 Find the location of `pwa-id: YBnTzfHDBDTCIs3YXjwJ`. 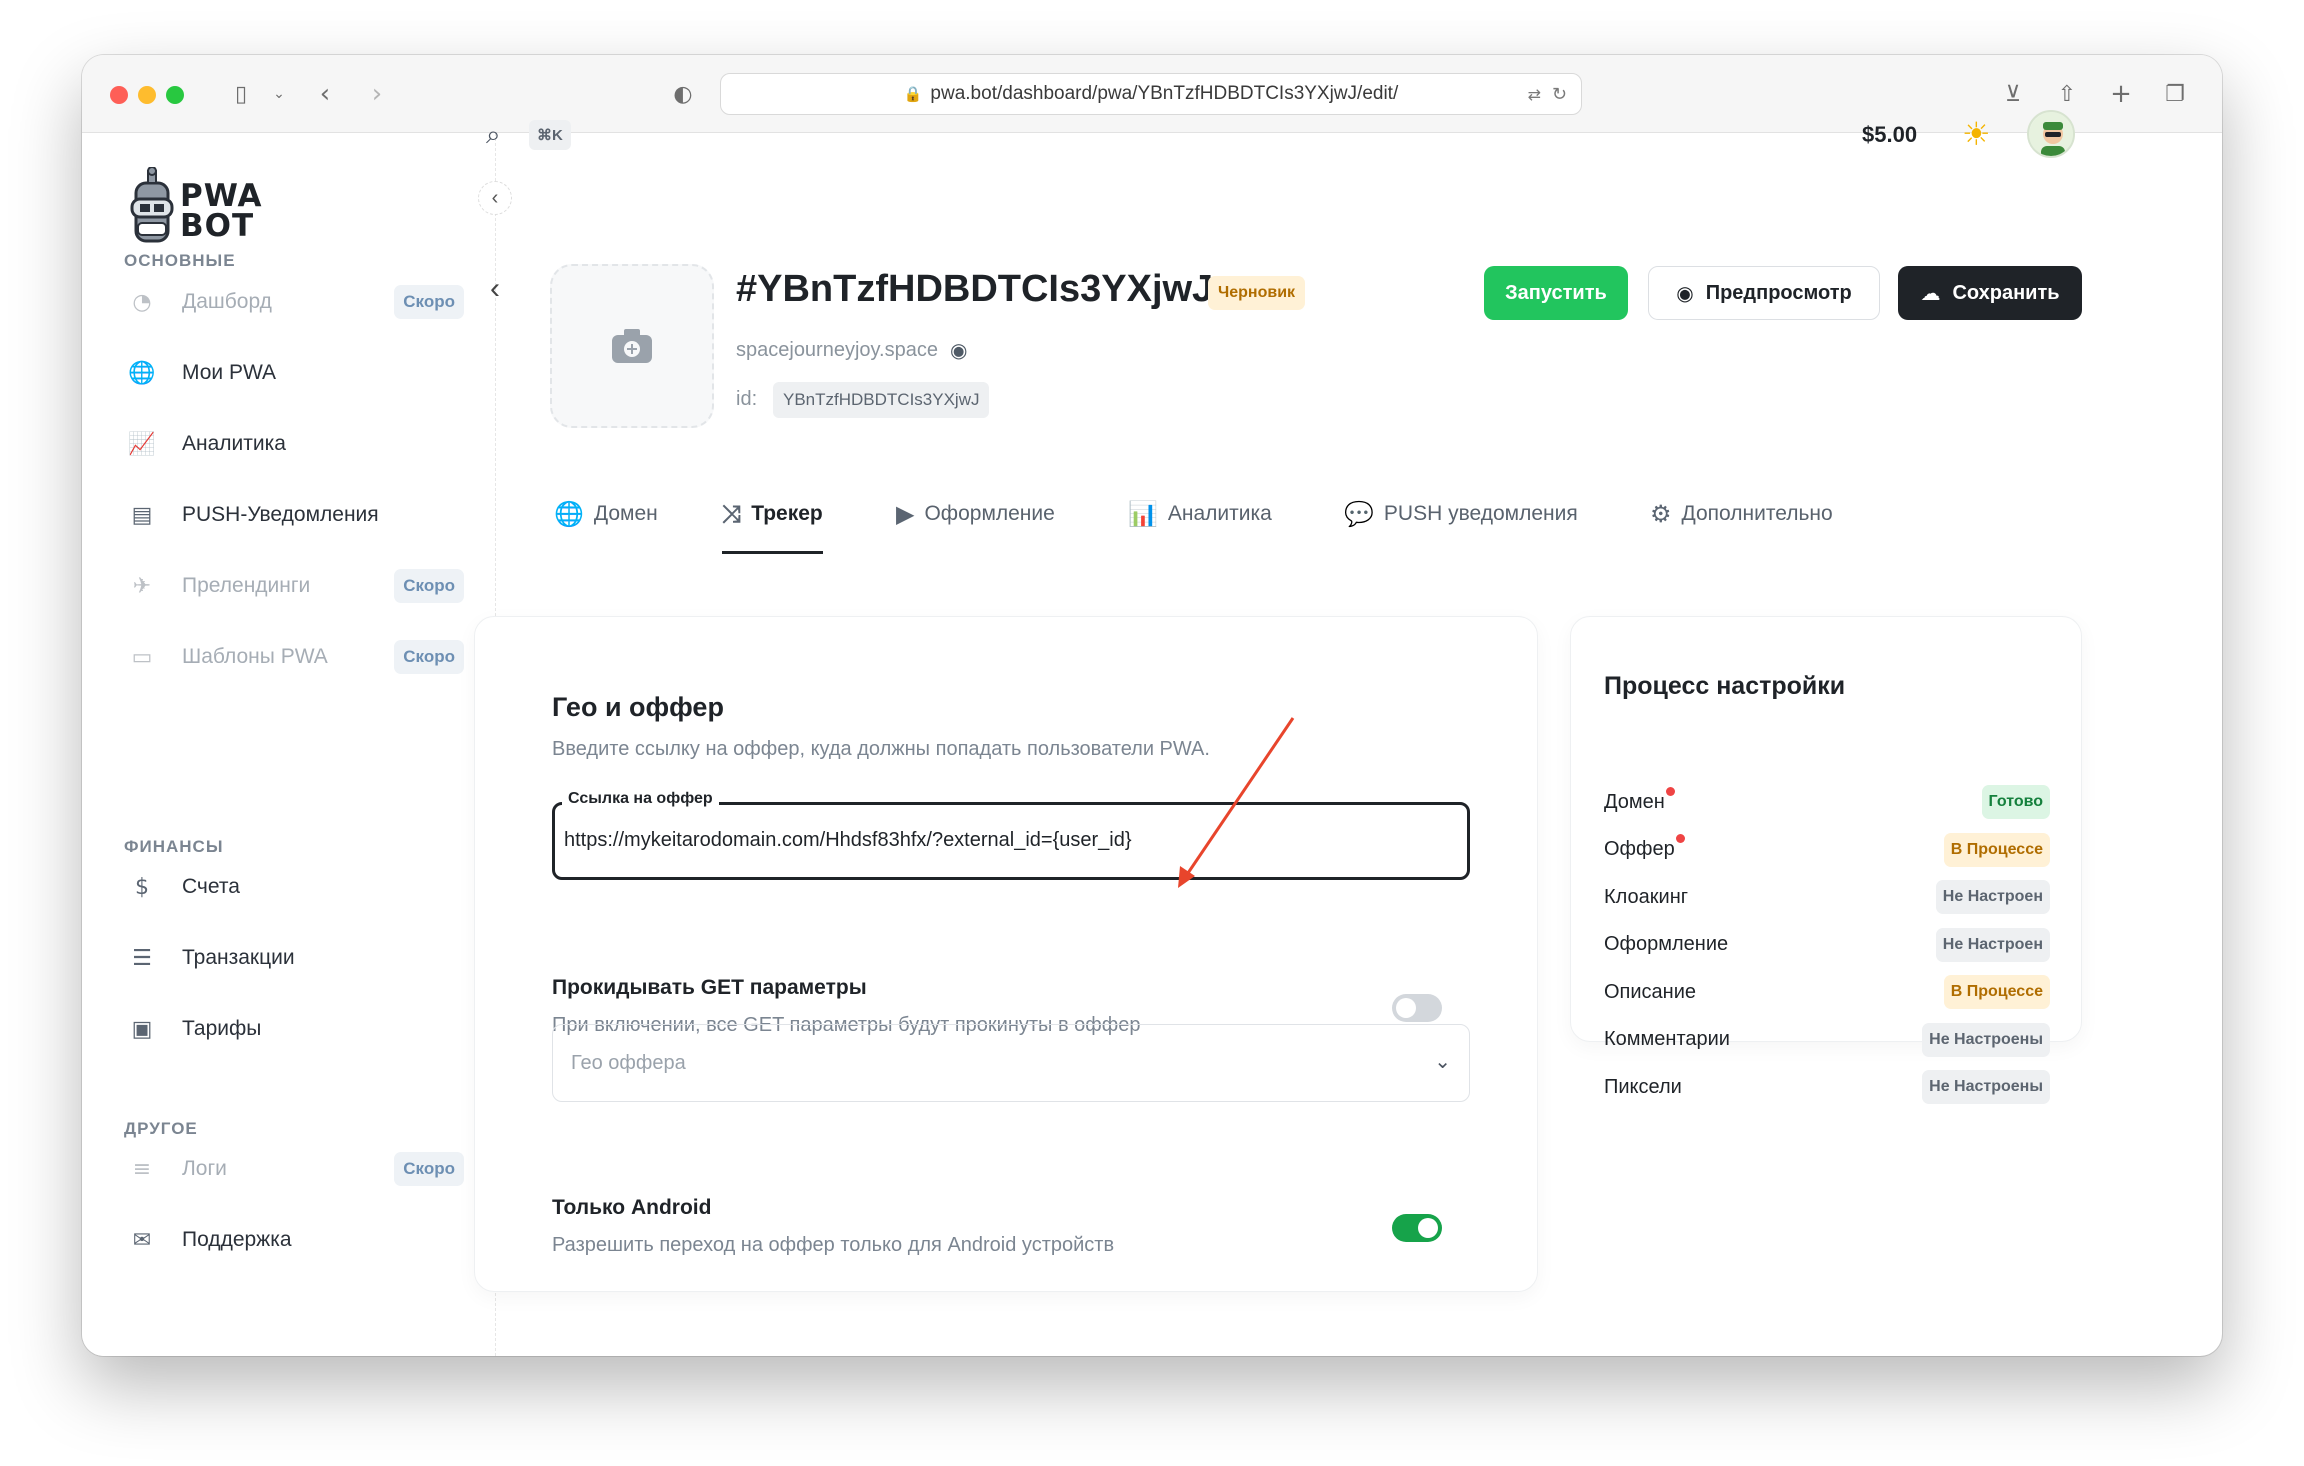

pwa-id: YBnTzfHDBDTCIs3YXjwJ is located at coordinates (881, 400).